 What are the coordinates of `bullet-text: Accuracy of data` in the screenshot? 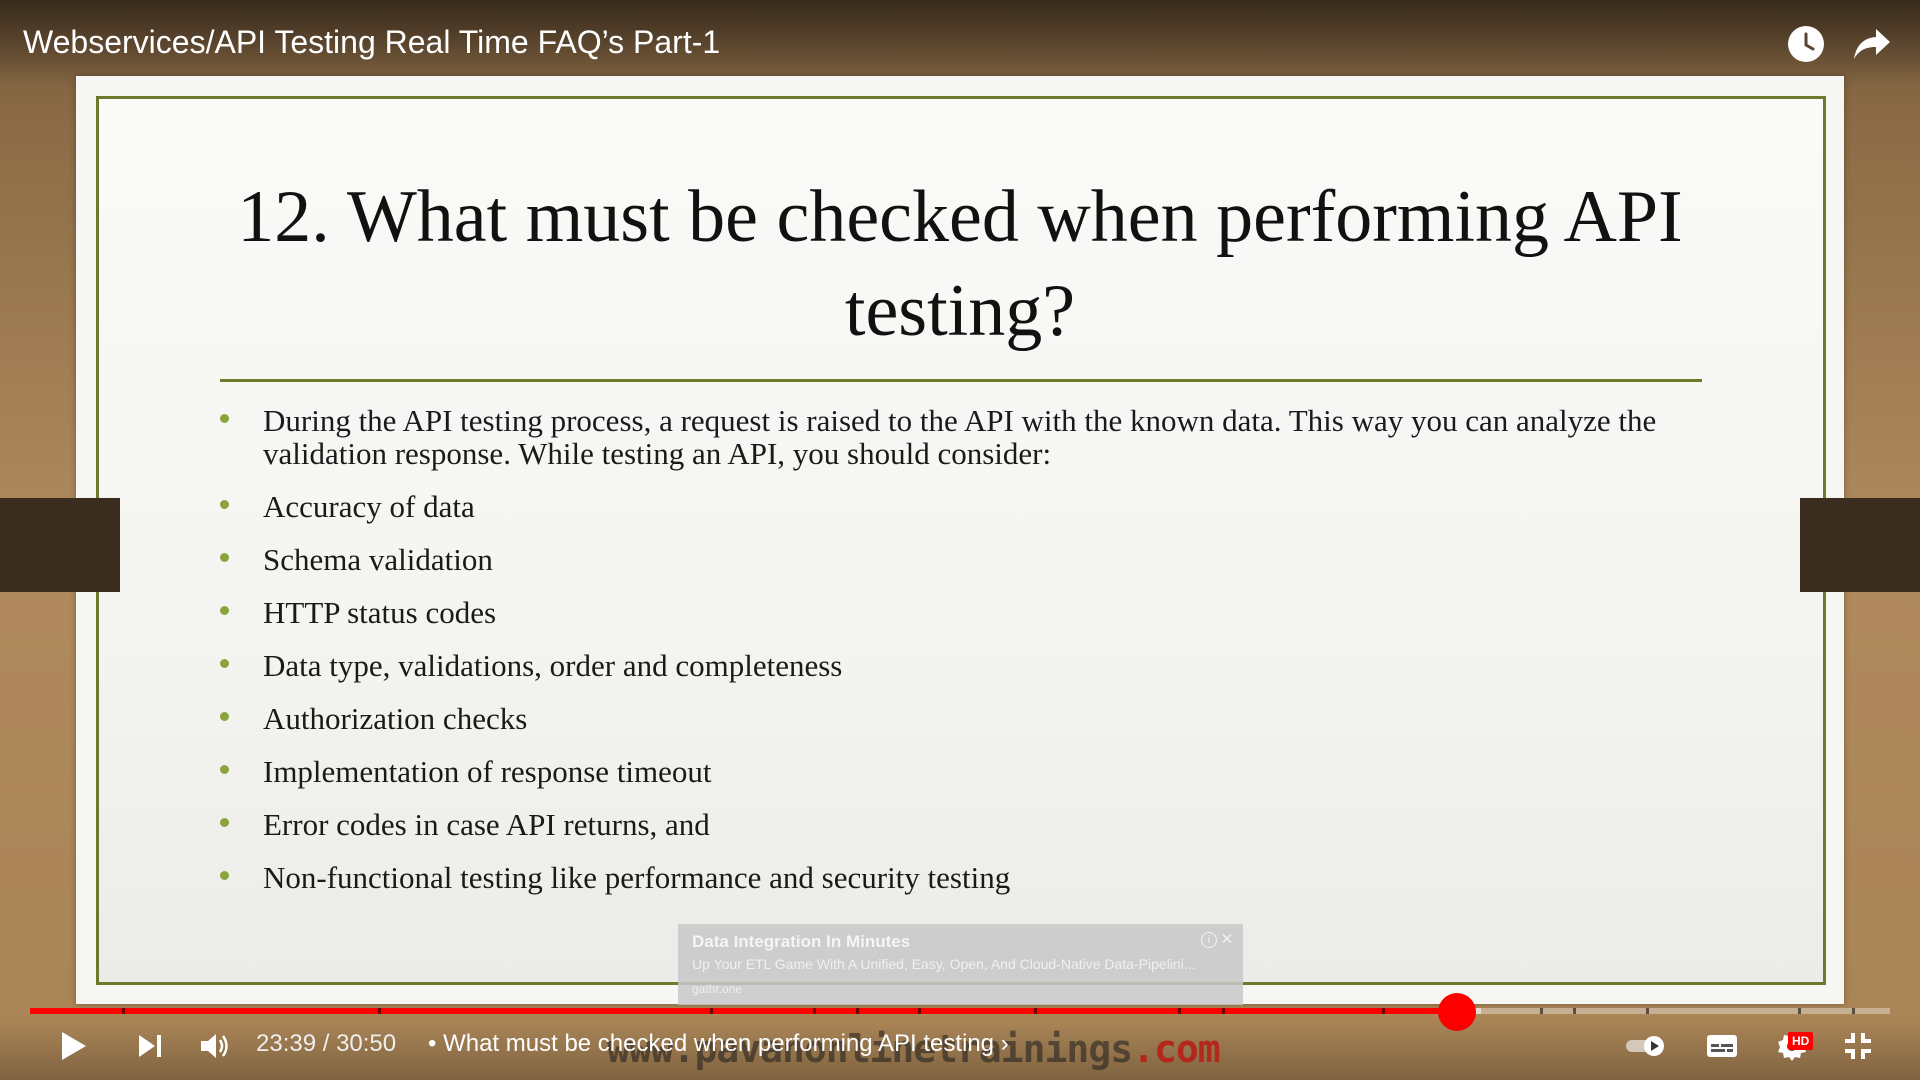 It's located at (369, 506).